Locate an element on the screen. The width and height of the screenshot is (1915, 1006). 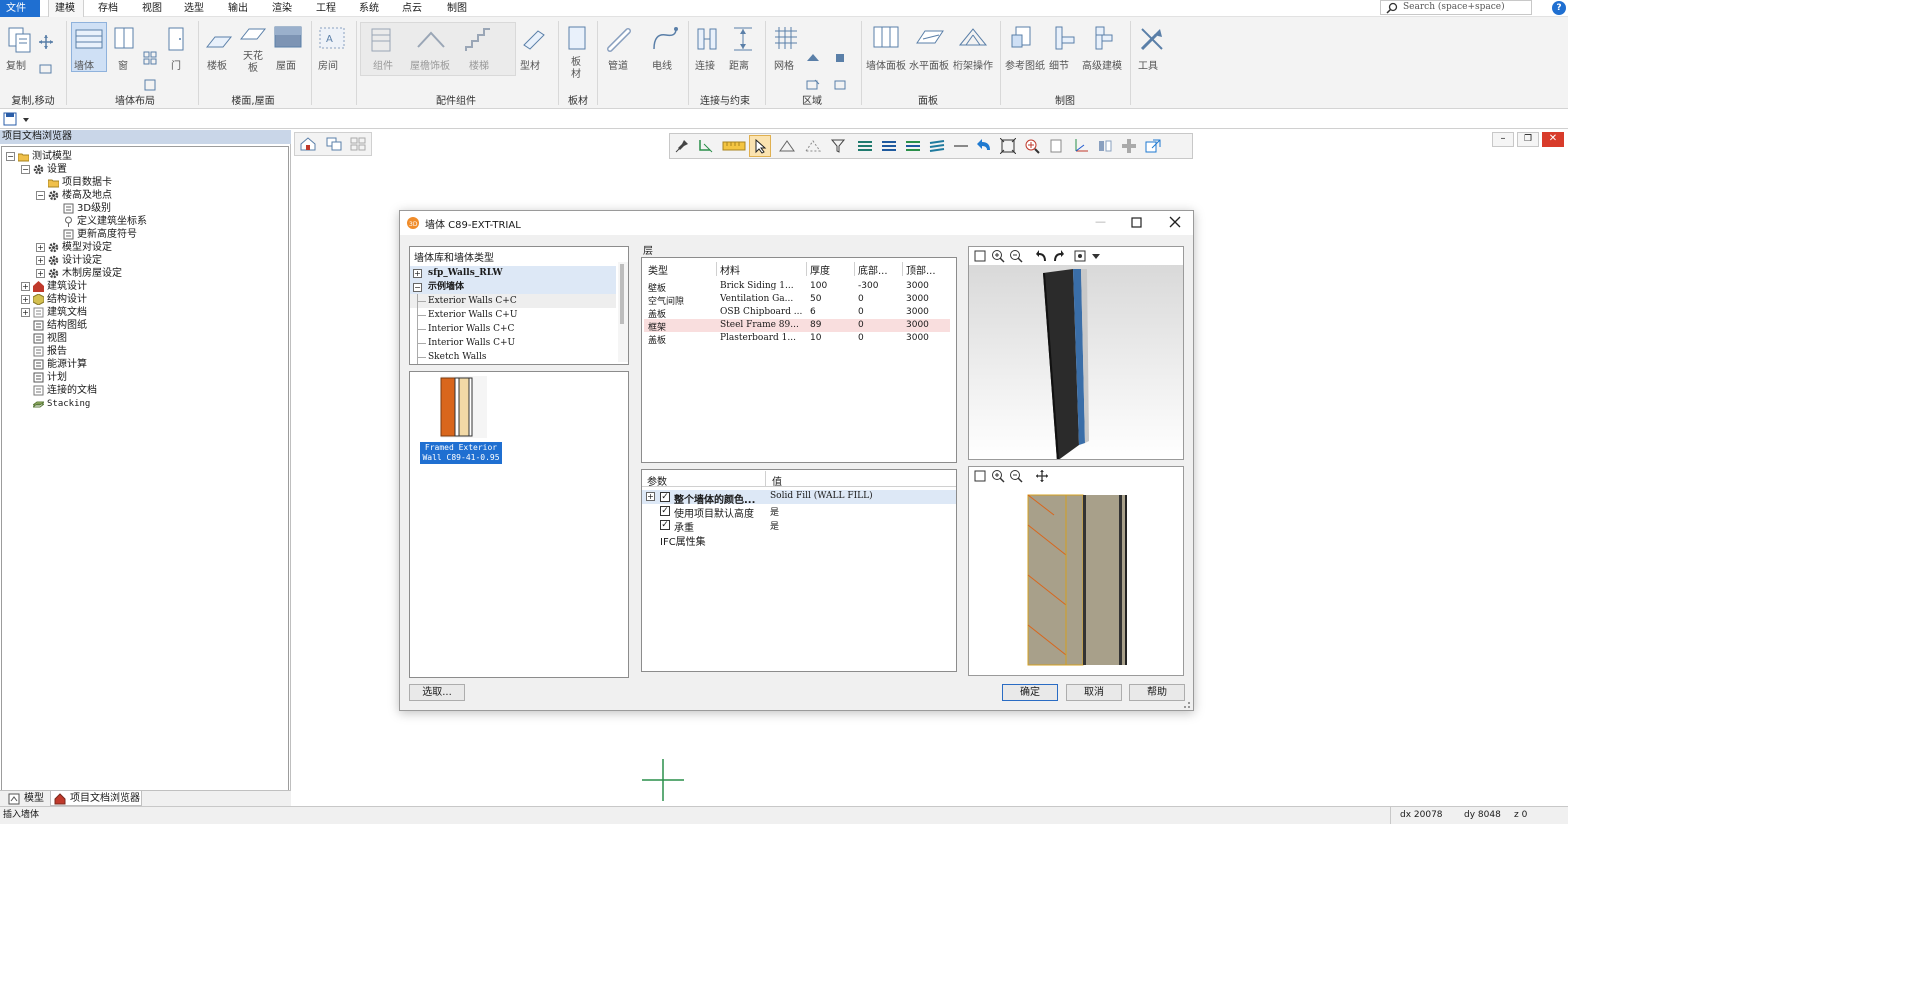
component-button: 组件 is located at coordinates (383, 64).